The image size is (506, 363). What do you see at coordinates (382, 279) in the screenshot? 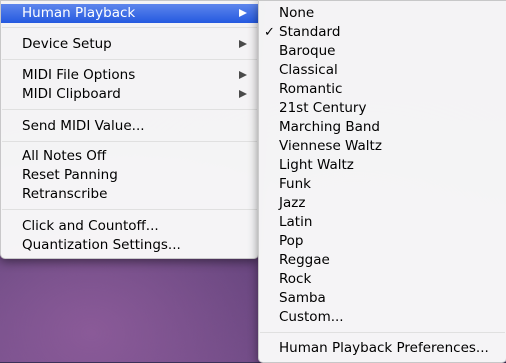
I see `submenu-item-rock: Rock` at bounding box center [382, 279].